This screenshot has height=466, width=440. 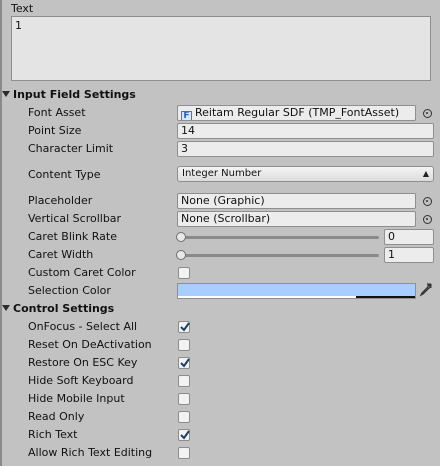 What do you see at coordinates (222, 173) in the screenshot?
I see `content-type-value: Integer Number` at bounding box center [222, 173].